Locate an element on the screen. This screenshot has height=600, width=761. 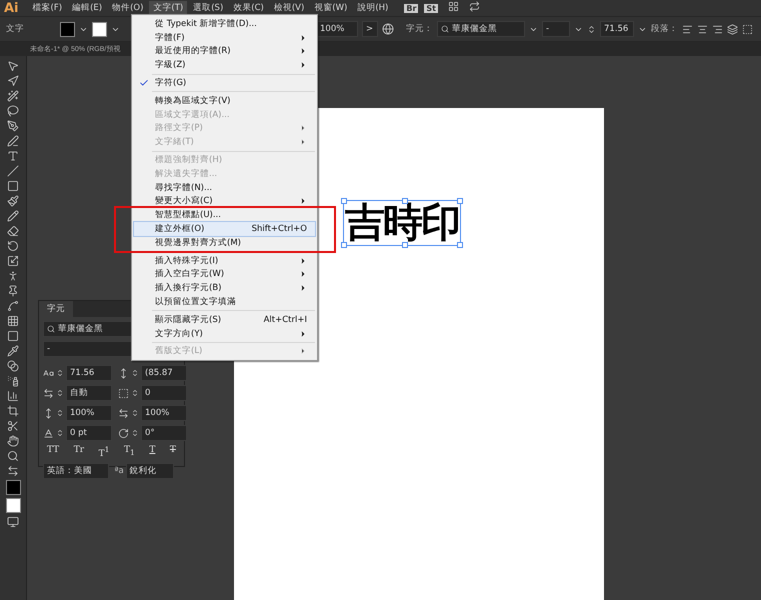
menu-bar-item: 效果(C) is located at coordinates (248, 8).